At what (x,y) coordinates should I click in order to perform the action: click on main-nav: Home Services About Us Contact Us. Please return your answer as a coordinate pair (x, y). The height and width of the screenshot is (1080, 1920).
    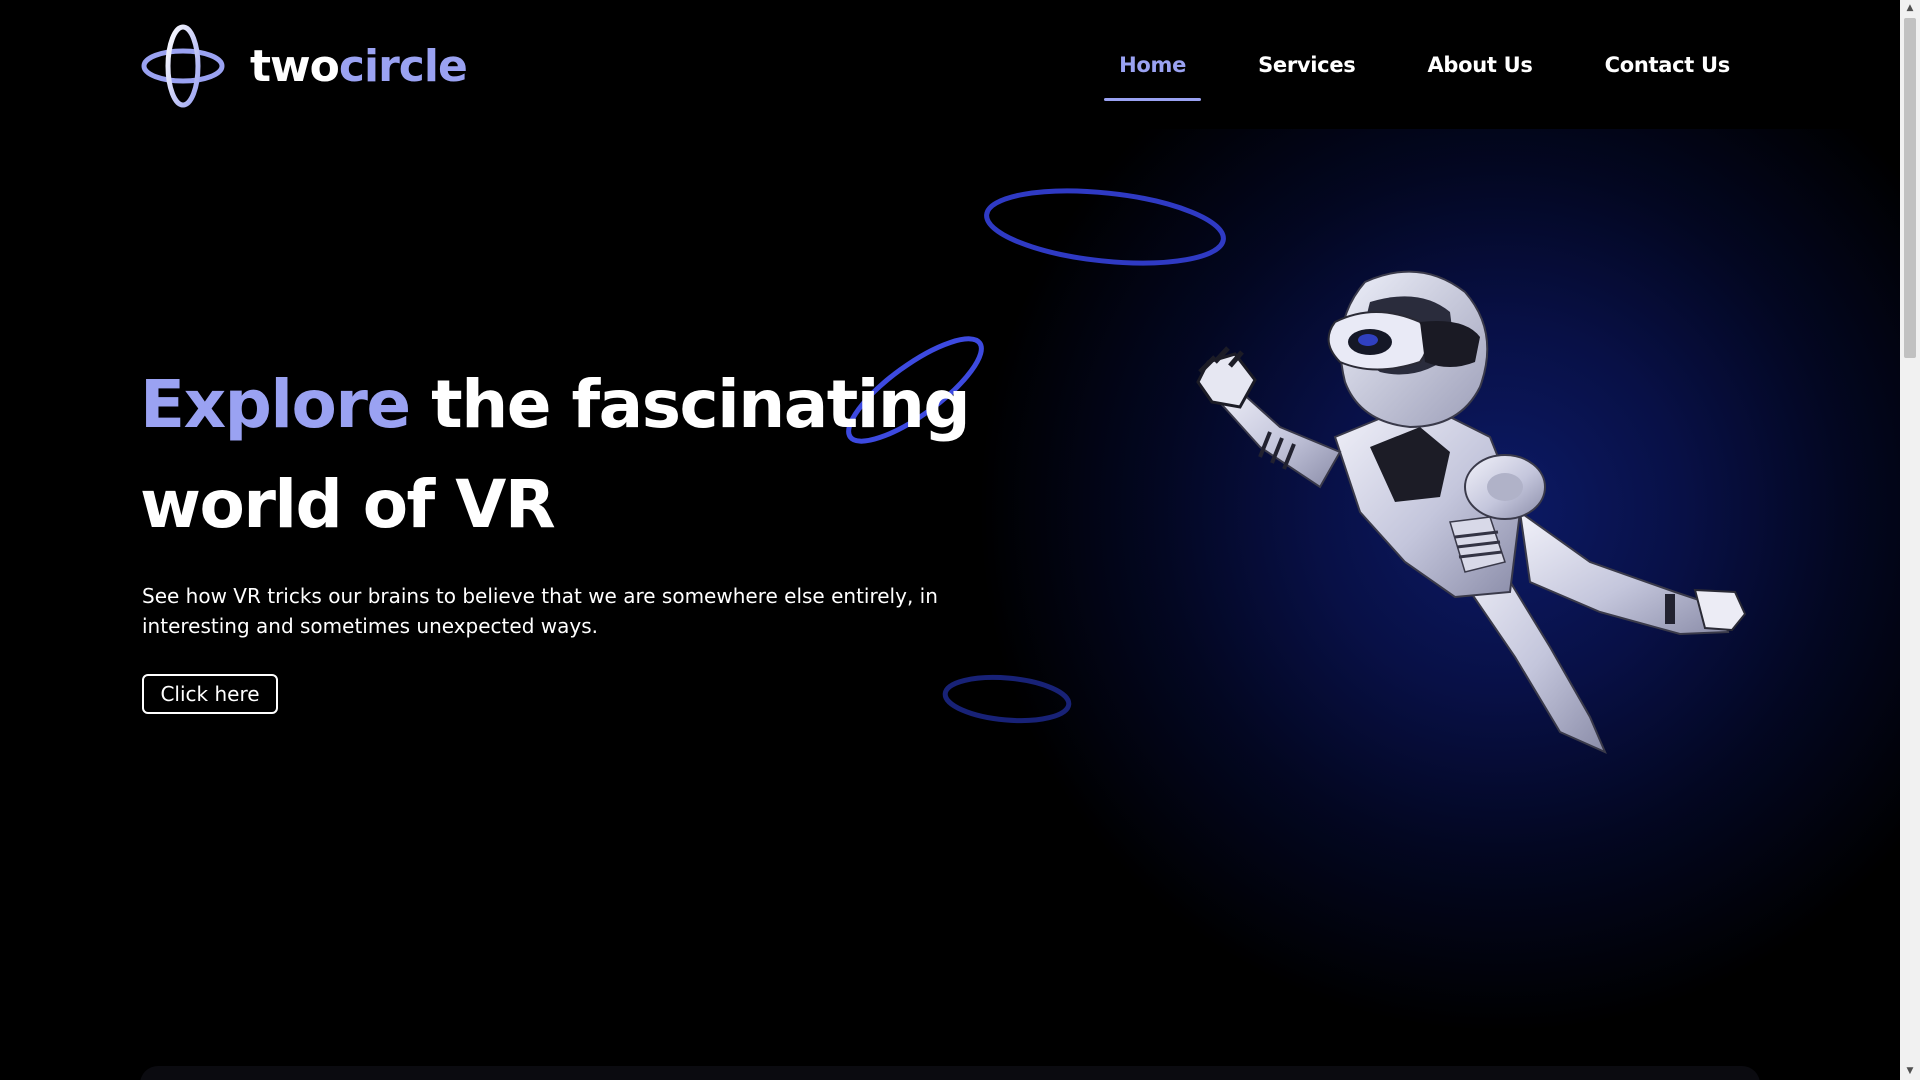
    Looking at the image, I should click on (1388, 64).